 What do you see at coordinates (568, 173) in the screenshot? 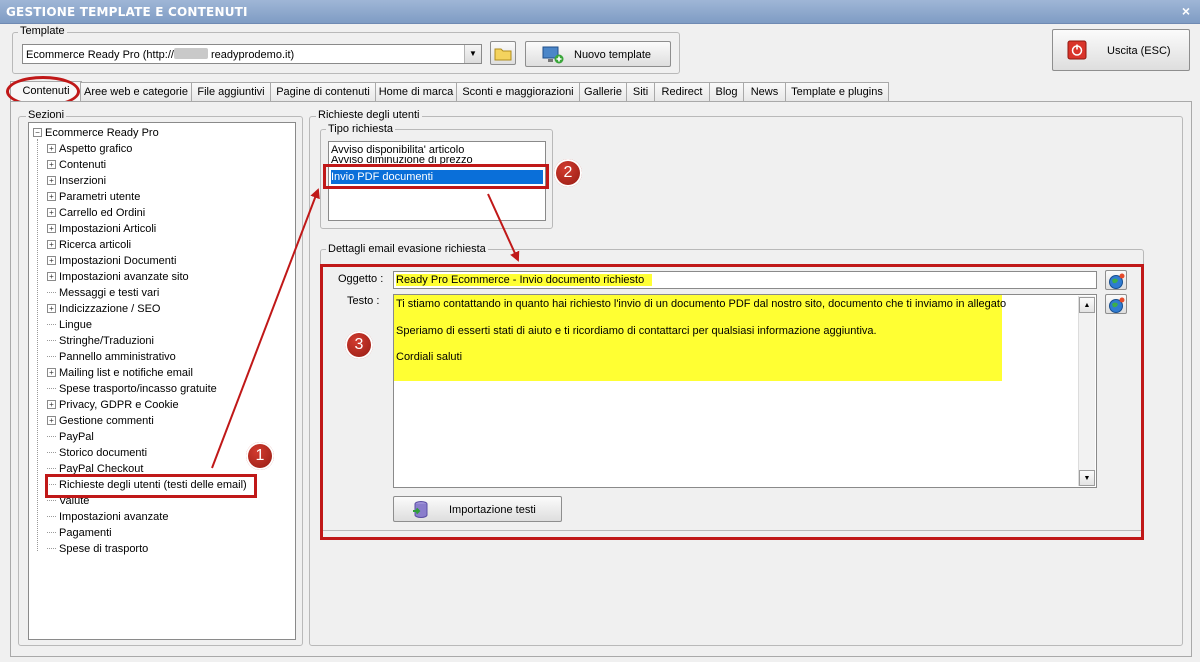
I see `badge-step-2: 2` at bounding box center [568, 173].